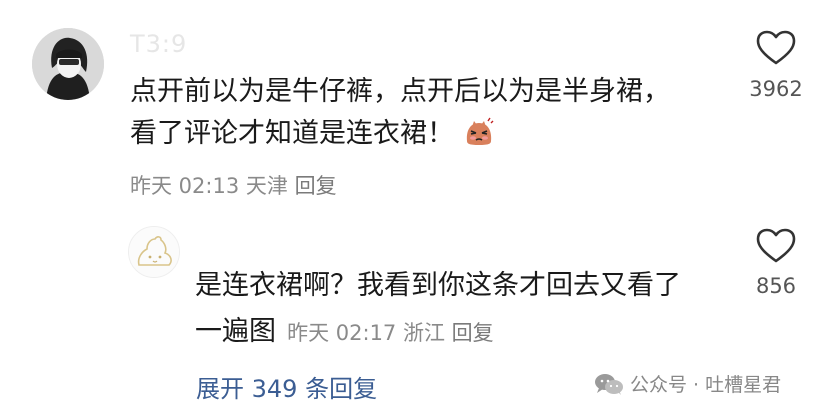 The width and height of the screenshot is (827, 413). What do you see at coordinates (423, 333) in the screenshot?
I see `reply-location: 浙江` at bounding box center [423, 333].